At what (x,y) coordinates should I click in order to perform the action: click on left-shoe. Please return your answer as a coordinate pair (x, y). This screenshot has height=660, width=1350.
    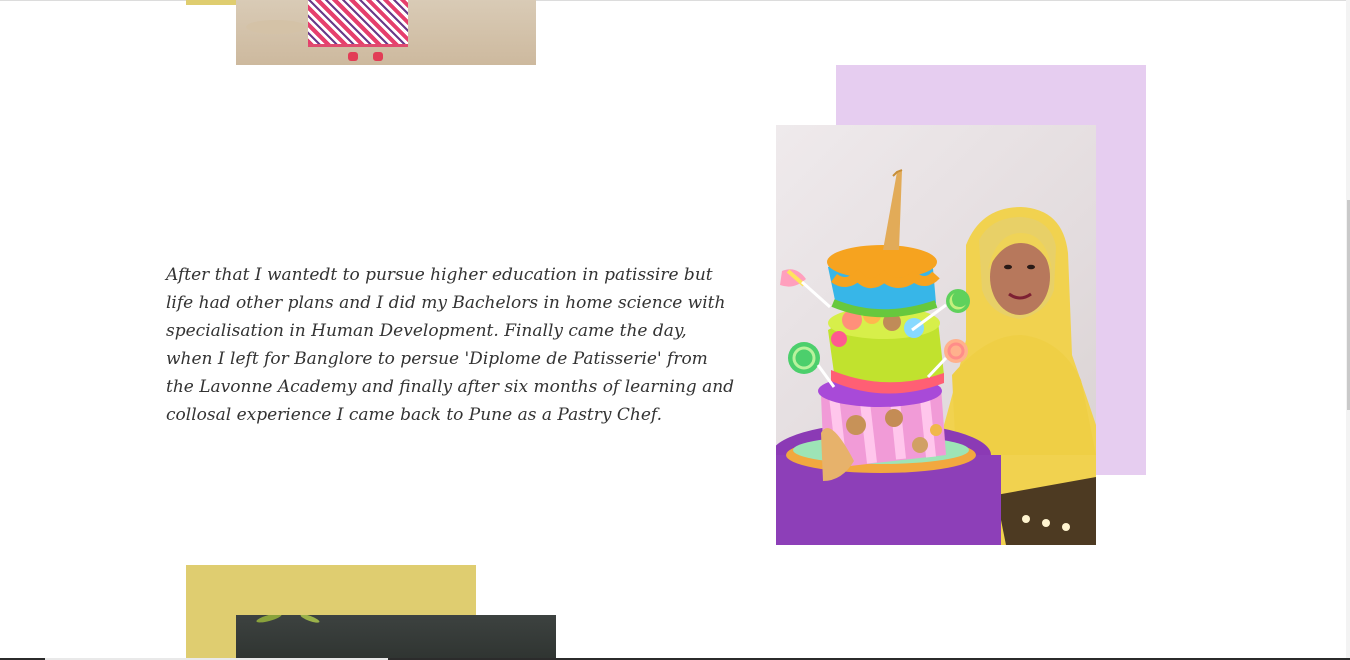
    Looking at the image, I should click on (353, 56).